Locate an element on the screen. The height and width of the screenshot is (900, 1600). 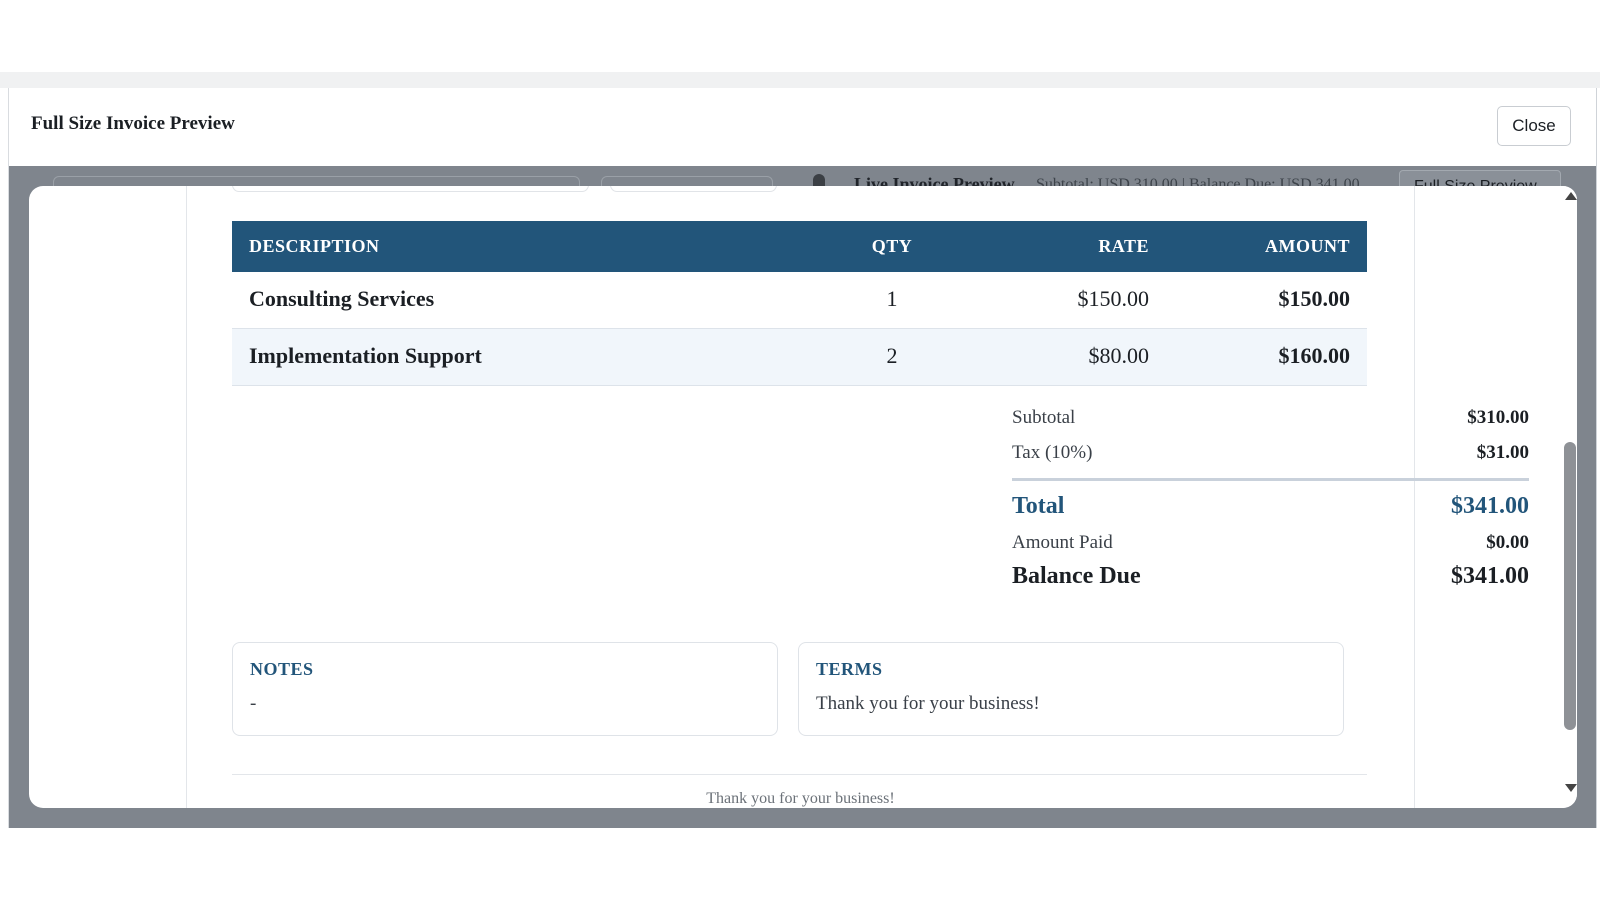
amount-paid-value: $0.00 is located at coordinates (1507, 542).